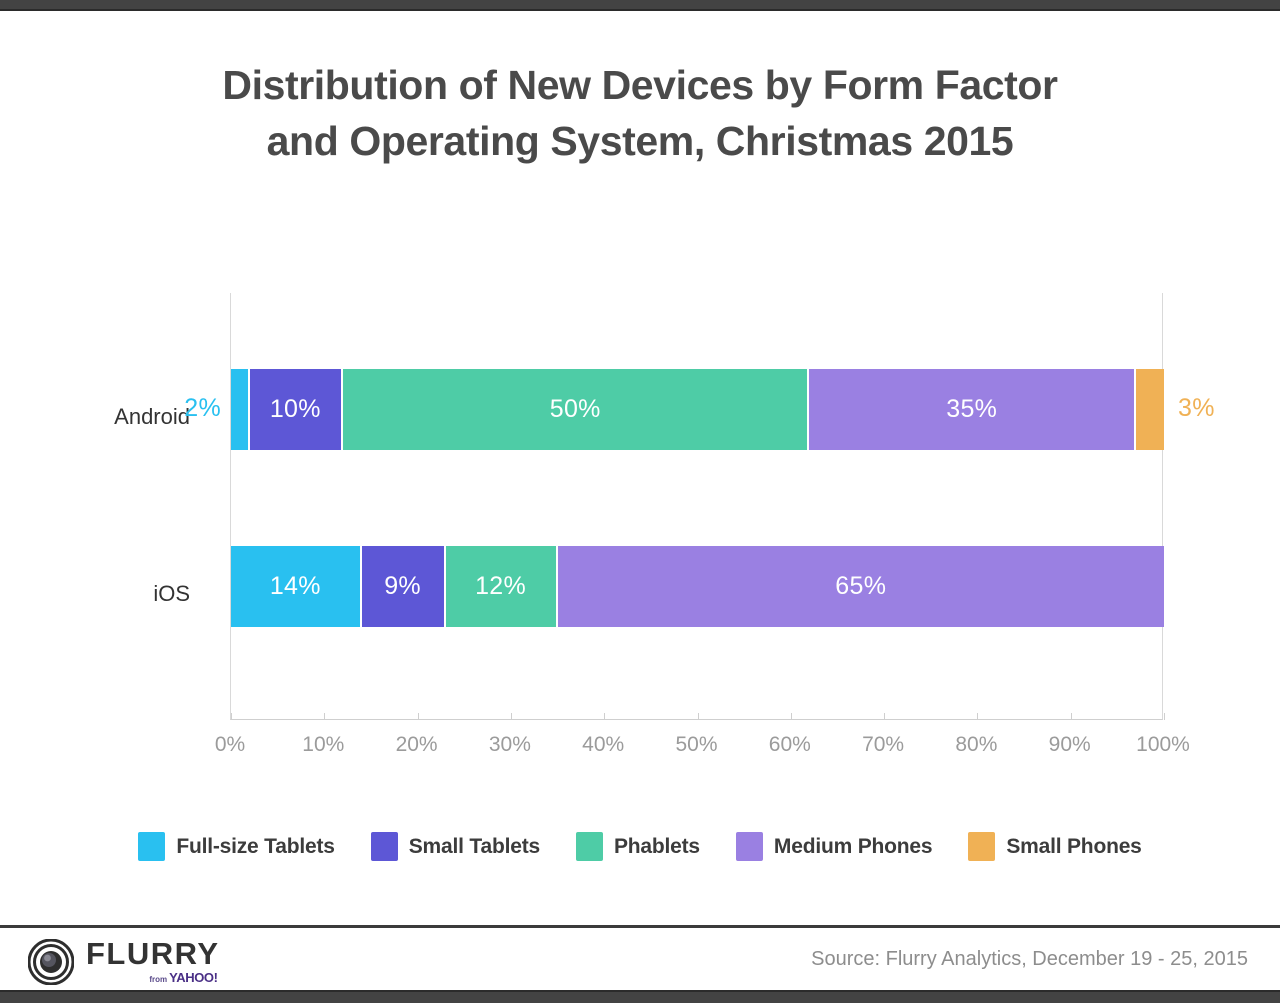 This screenshot has height=1003, width=1280. Describe the element at coordinates (95, 417) in the screenshot. I see `category-label-android: Android` at that location.